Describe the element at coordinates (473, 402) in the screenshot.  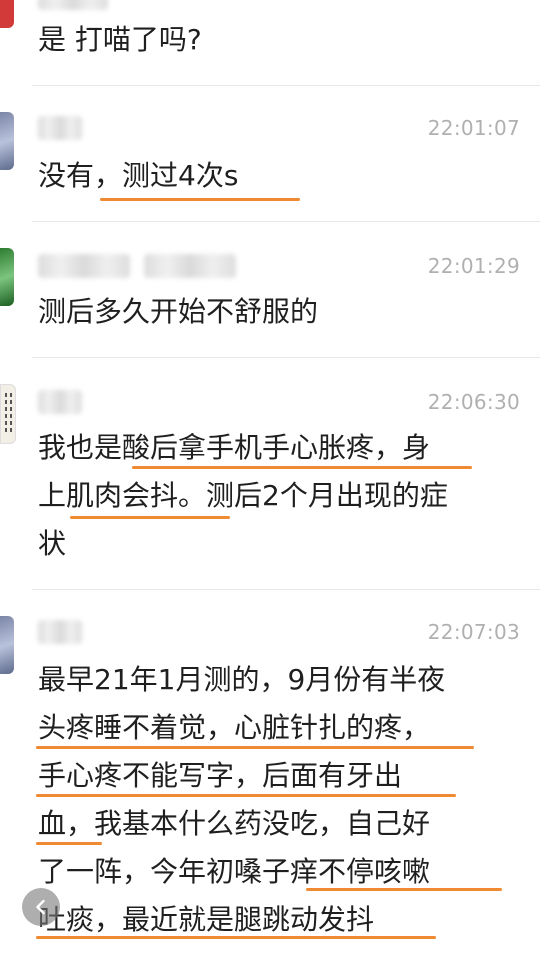
I see `message-time: 22:06:30` at that location.